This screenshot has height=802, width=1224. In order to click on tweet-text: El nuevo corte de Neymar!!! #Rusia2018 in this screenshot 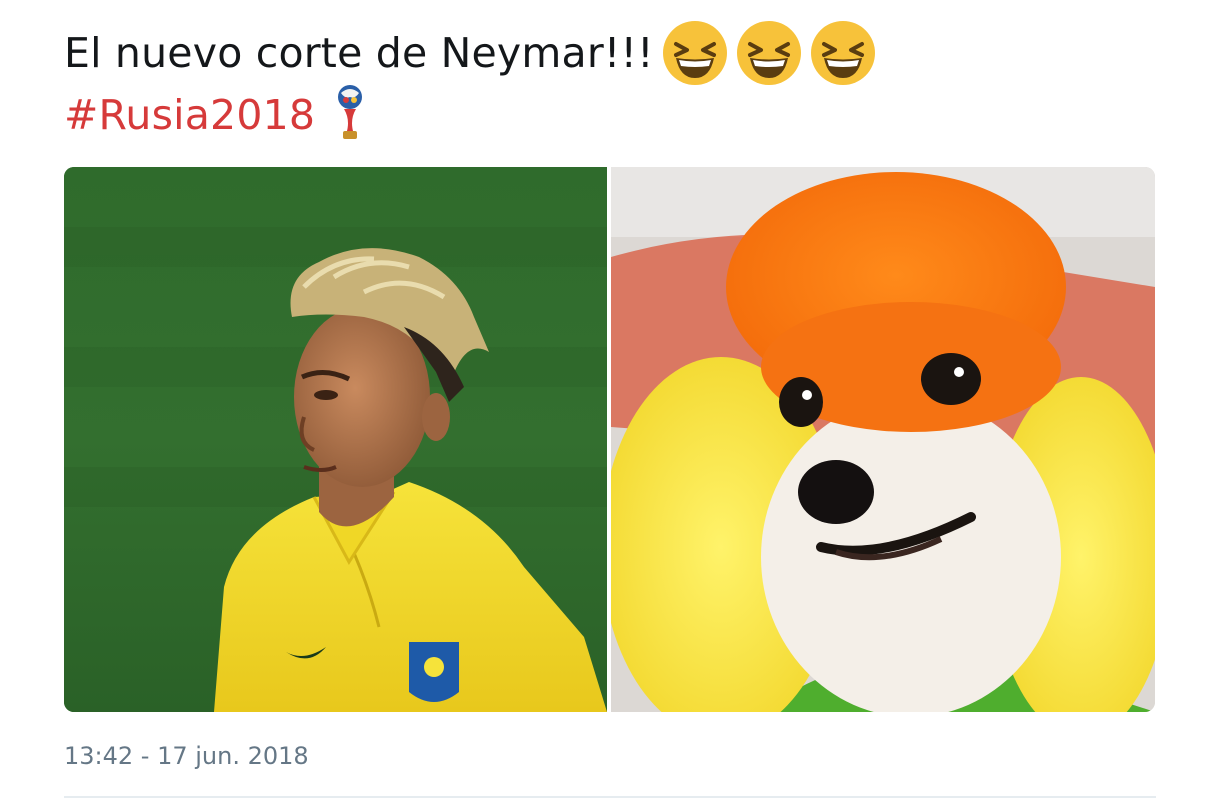, I will do `click(614, 83)`.